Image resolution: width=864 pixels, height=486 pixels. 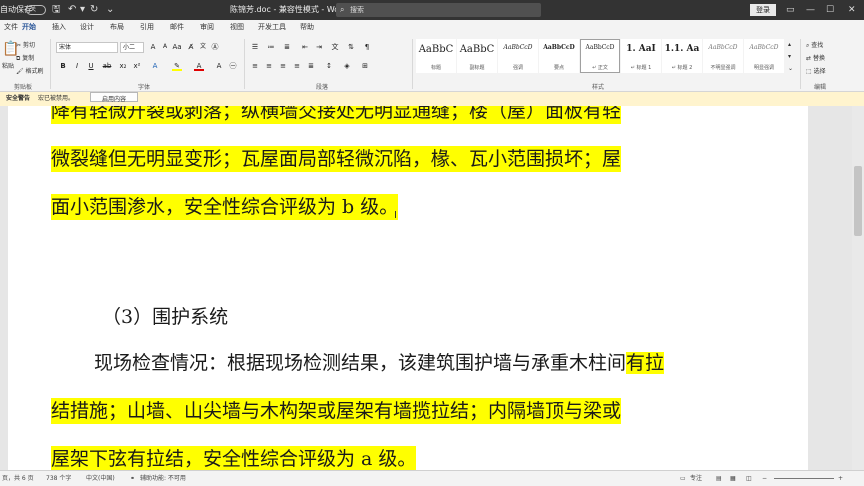 I want to click on line-spacing-icon: ↕, so click(x=329, y=66).